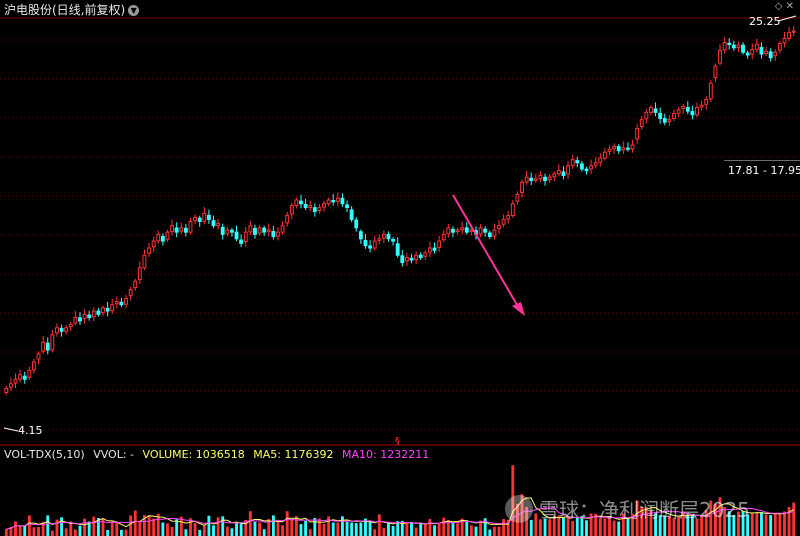  Describe the element at coordinates (779, 6) in the screenshot. I see `diamond-icon: ◇` at that location.